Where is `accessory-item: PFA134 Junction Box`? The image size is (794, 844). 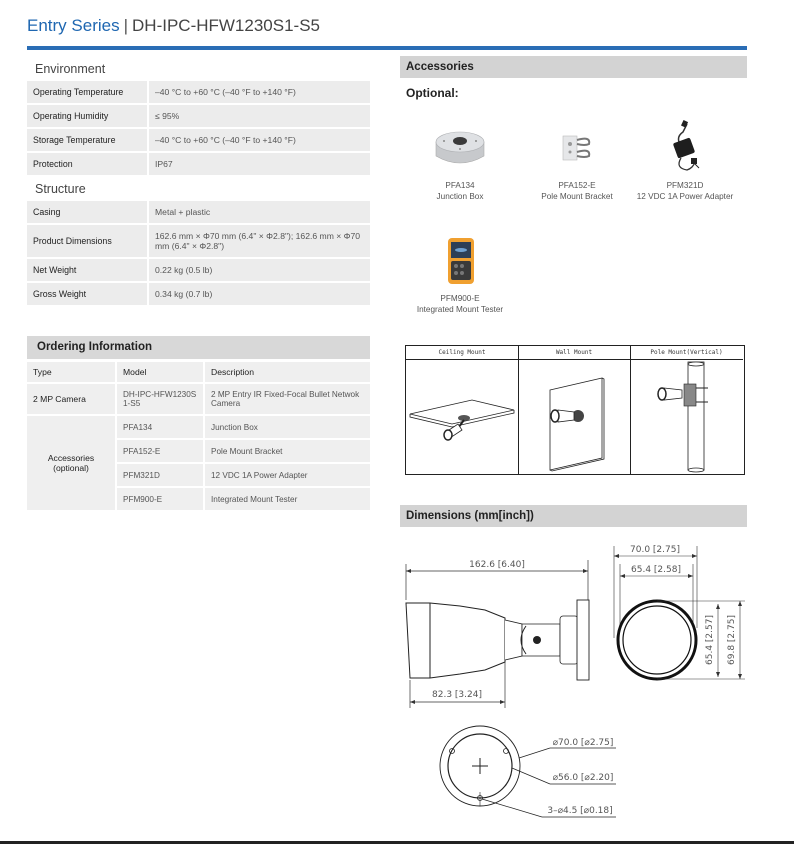
accessory-item: PFA134 Junction Box is located at coordinates (460, 161).